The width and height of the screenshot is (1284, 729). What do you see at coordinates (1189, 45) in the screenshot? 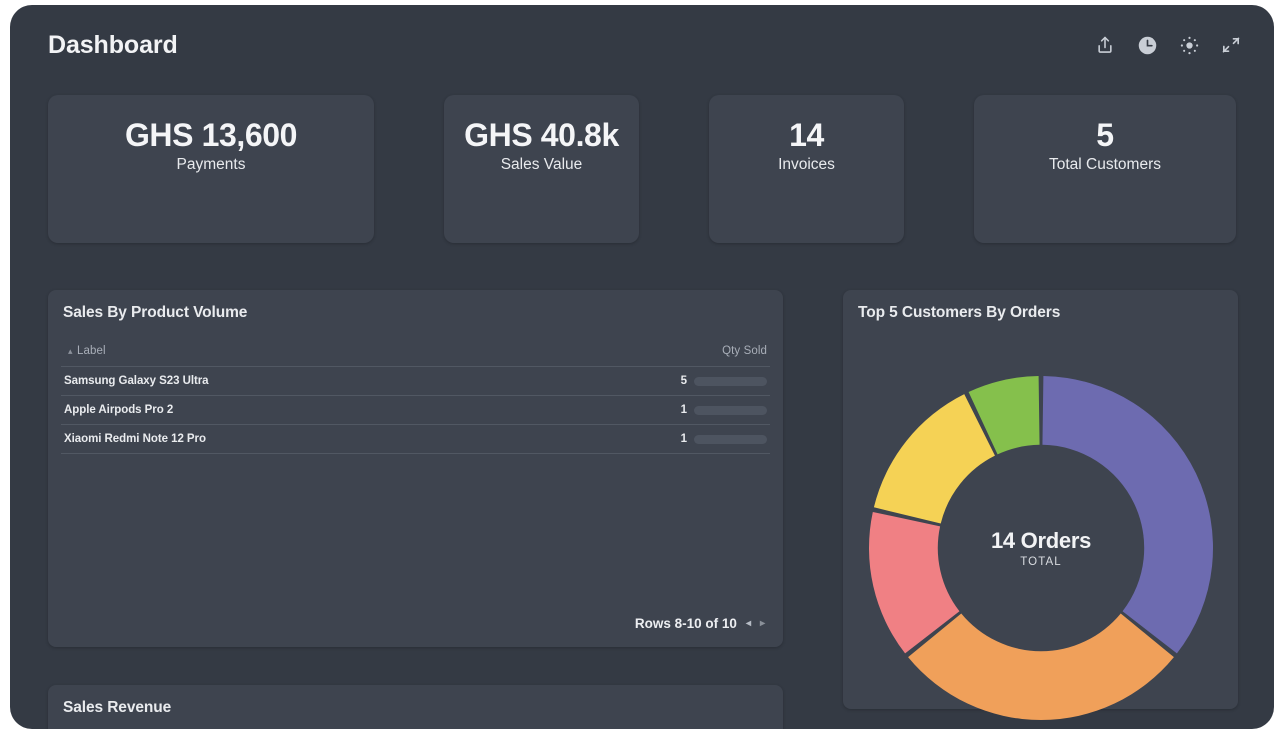
I see `brightness-sun-icon` at bounding box center [1189, 45].